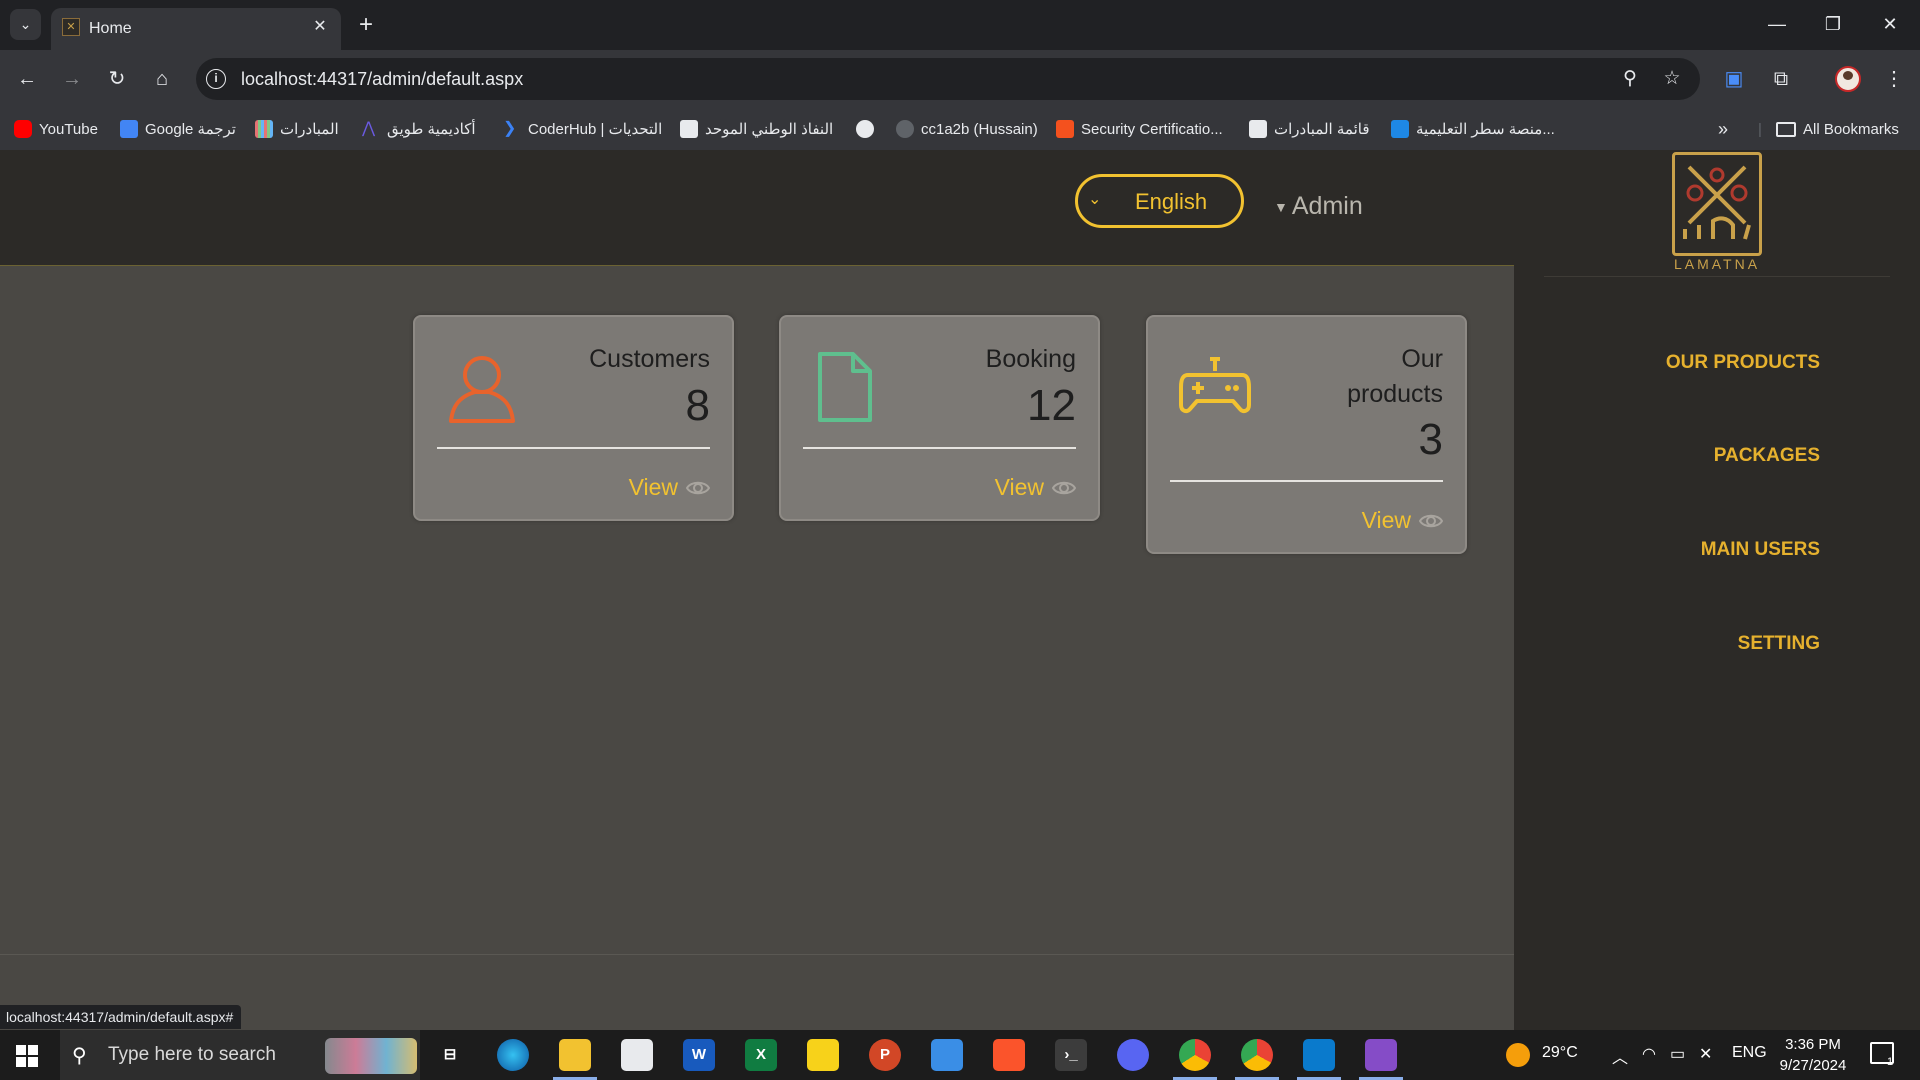 This screenshot has width=1920, height=1080. I want to click on bookmark-label: CoderHub | التحديات, so click(595, 129).